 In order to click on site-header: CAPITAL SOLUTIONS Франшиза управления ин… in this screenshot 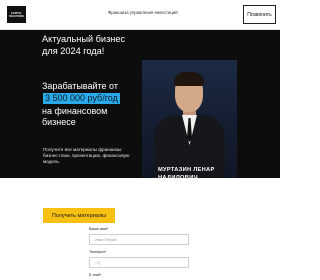, I will do `click(140, 15)`.